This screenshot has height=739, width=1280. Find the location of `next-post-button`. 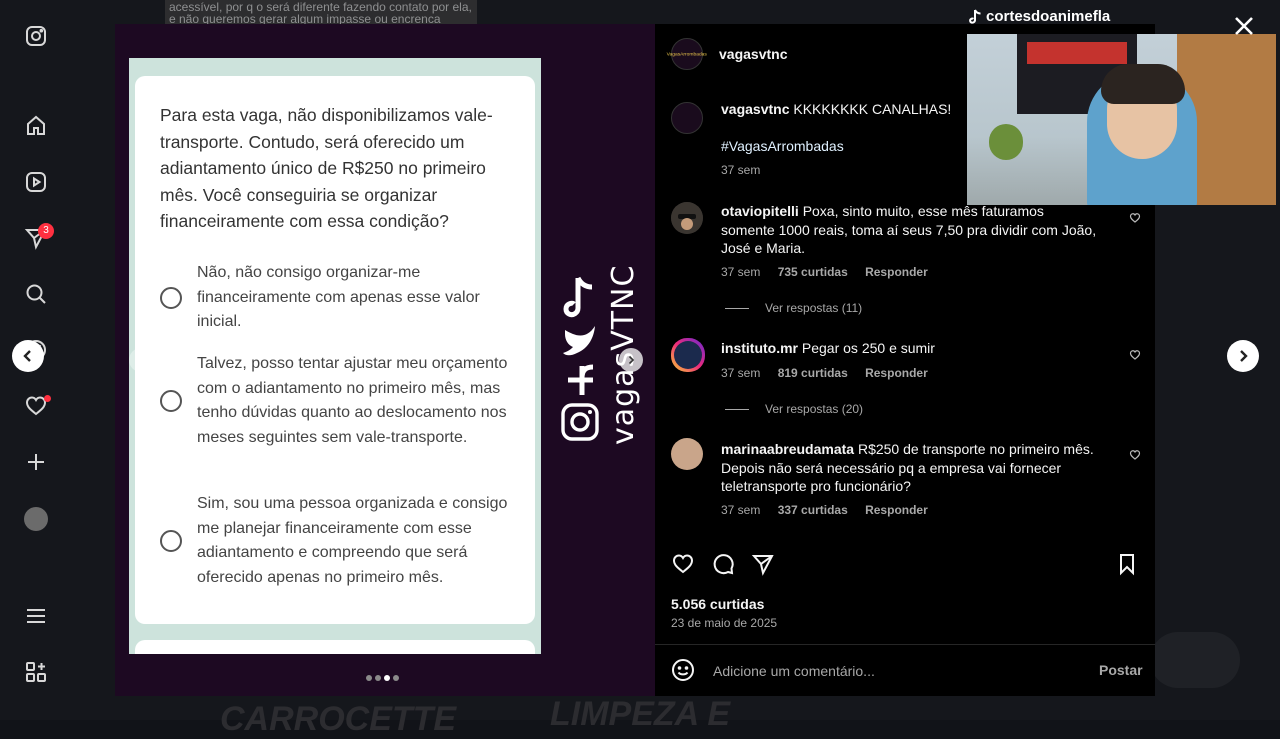

next-post-button is located at coordinates (1243, 356).